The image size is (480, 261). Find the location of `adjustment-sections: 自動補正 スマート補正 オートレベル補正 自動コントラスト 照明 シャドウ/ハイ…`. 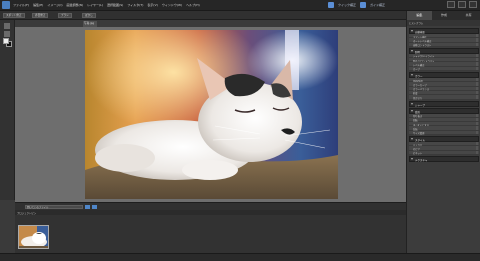

adjustment-sections: 自動補正 スマート補正 オートレベル補正 自動コントラスト 照明 シャドウ/ハイ… is located at coordinates (444, 94).